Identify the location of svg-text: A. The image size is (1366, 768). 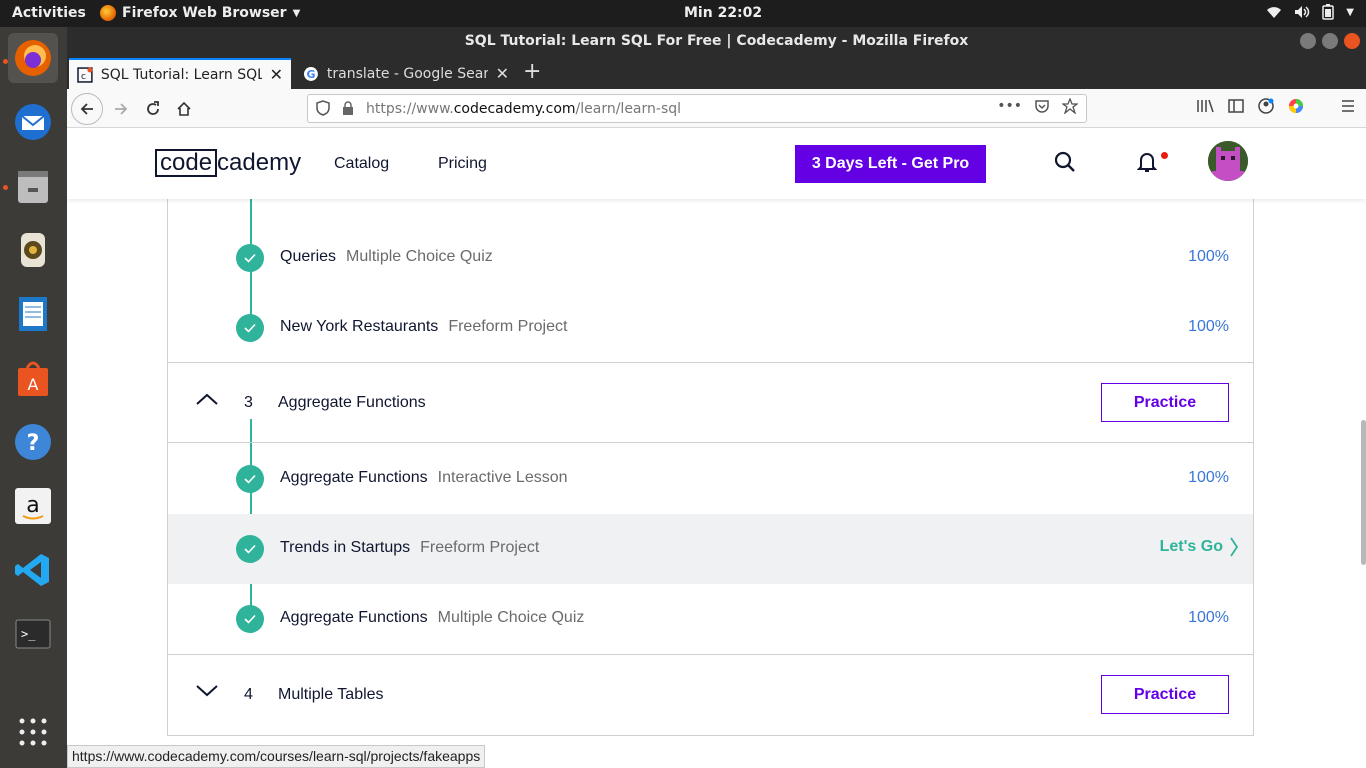
(33, 384).